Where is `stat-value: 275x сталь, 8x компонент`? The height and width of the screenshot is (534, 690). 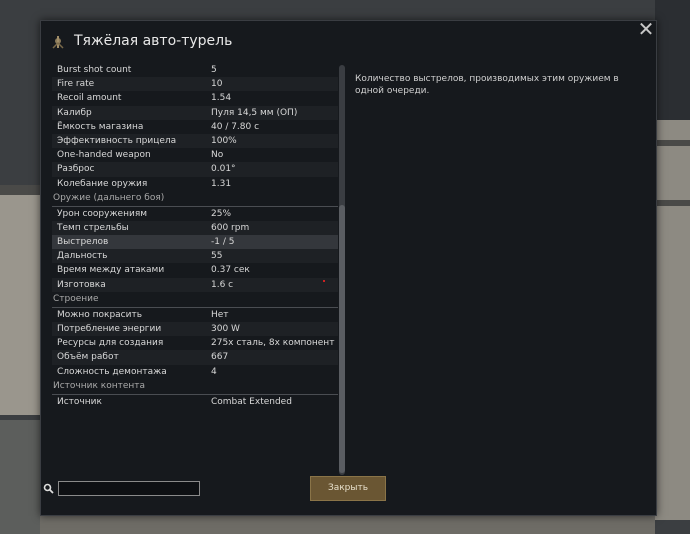
stat-value: 275x сталь, 8x компонент is located at coordinates (273, 343).